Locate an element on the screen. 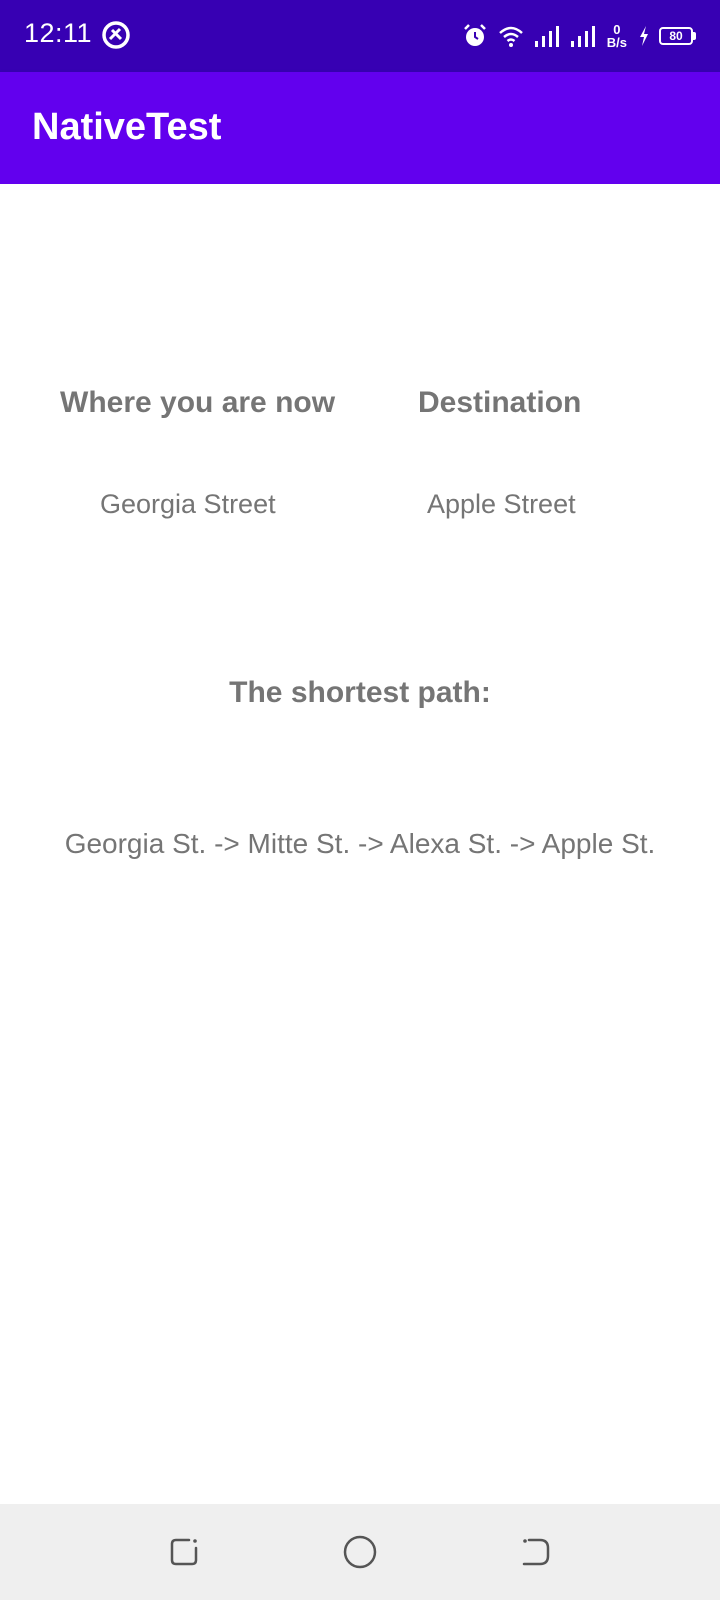  battery-level: 80 is located at coordinates (676, 36).